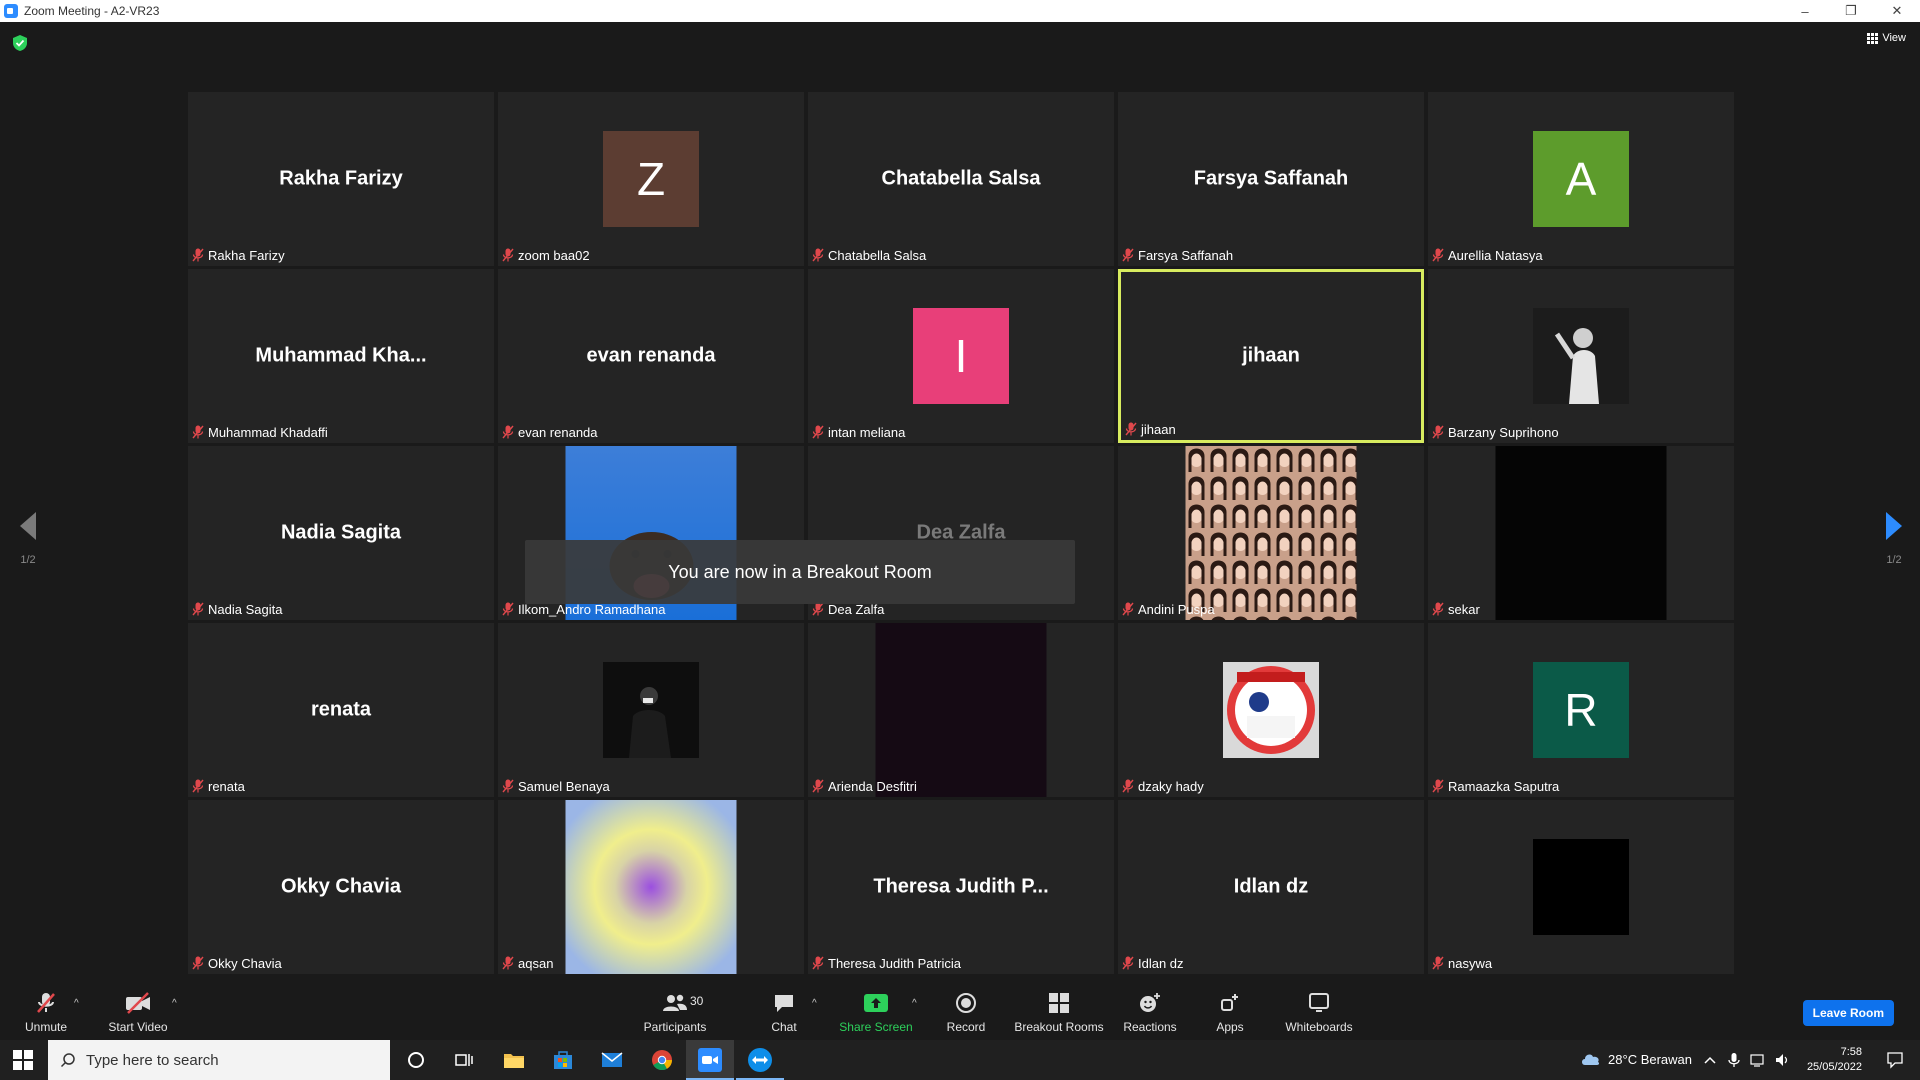 This screenshot has height=1080, width=1920. I want to click on mail-icon, so click(612, 1060).